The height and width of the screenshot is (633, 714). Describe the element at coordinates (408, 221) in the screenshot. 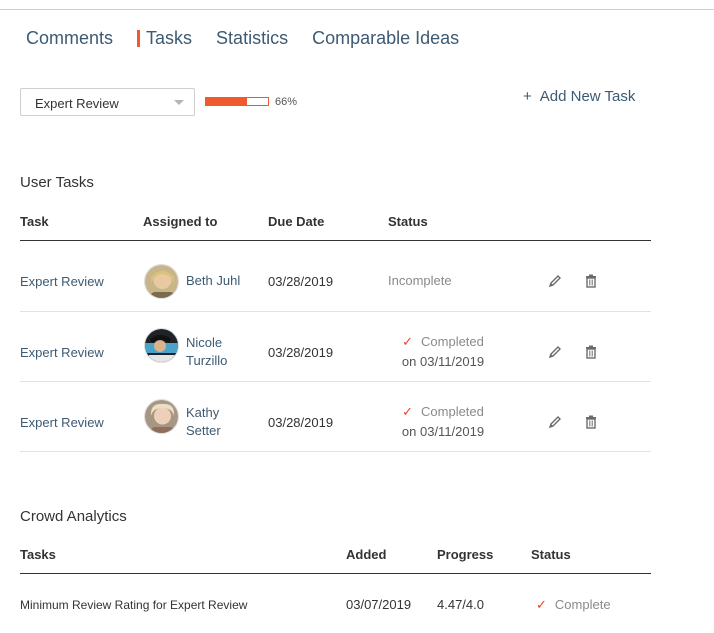

I see `header-status: Status` at that location.